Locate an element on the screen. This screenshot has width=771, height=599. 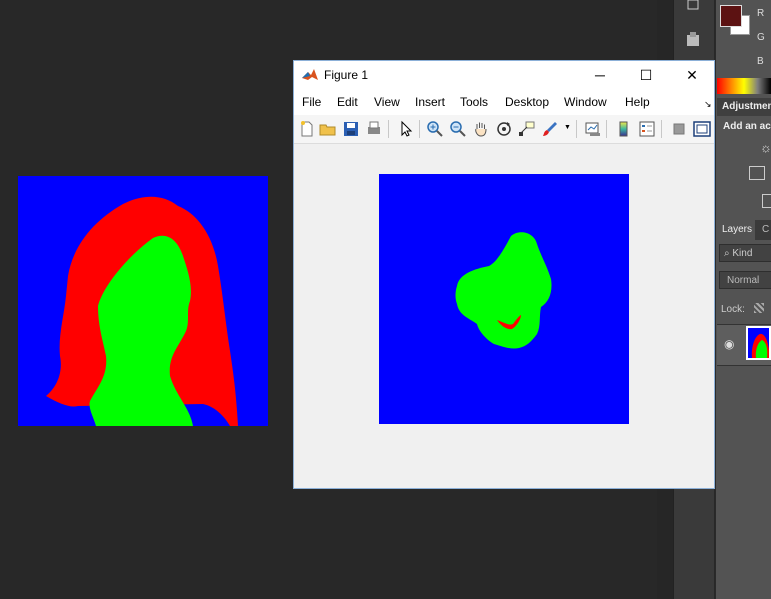
data-cursor-icon is located at coordinates (527, 129).